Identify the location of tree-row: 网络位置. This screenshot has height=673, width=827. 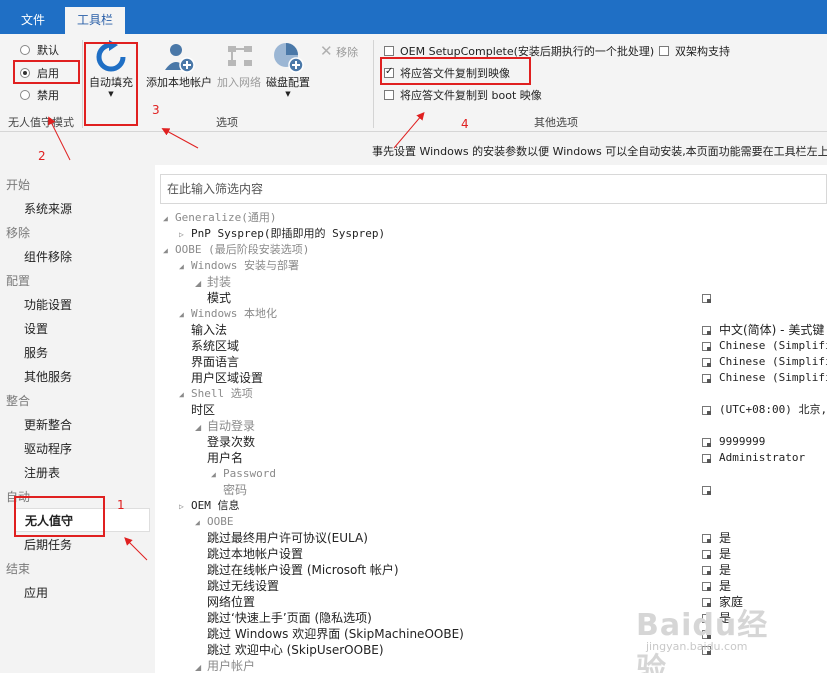
(231, 602).